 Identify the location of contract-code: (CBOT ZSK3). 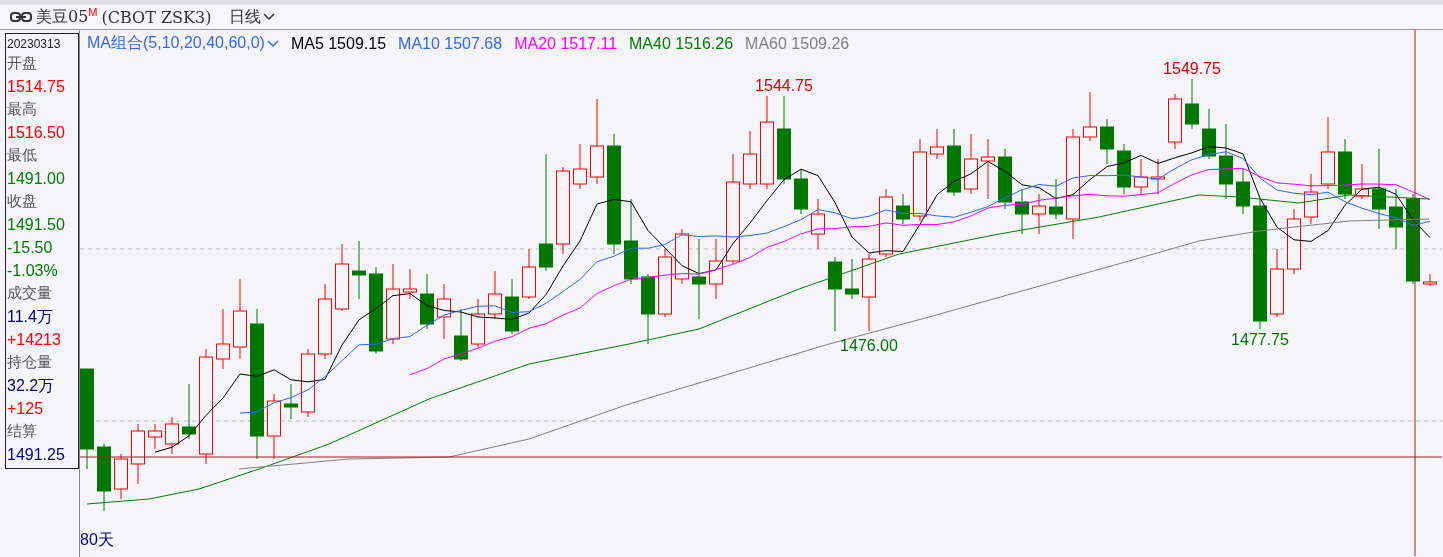
(156, 17).